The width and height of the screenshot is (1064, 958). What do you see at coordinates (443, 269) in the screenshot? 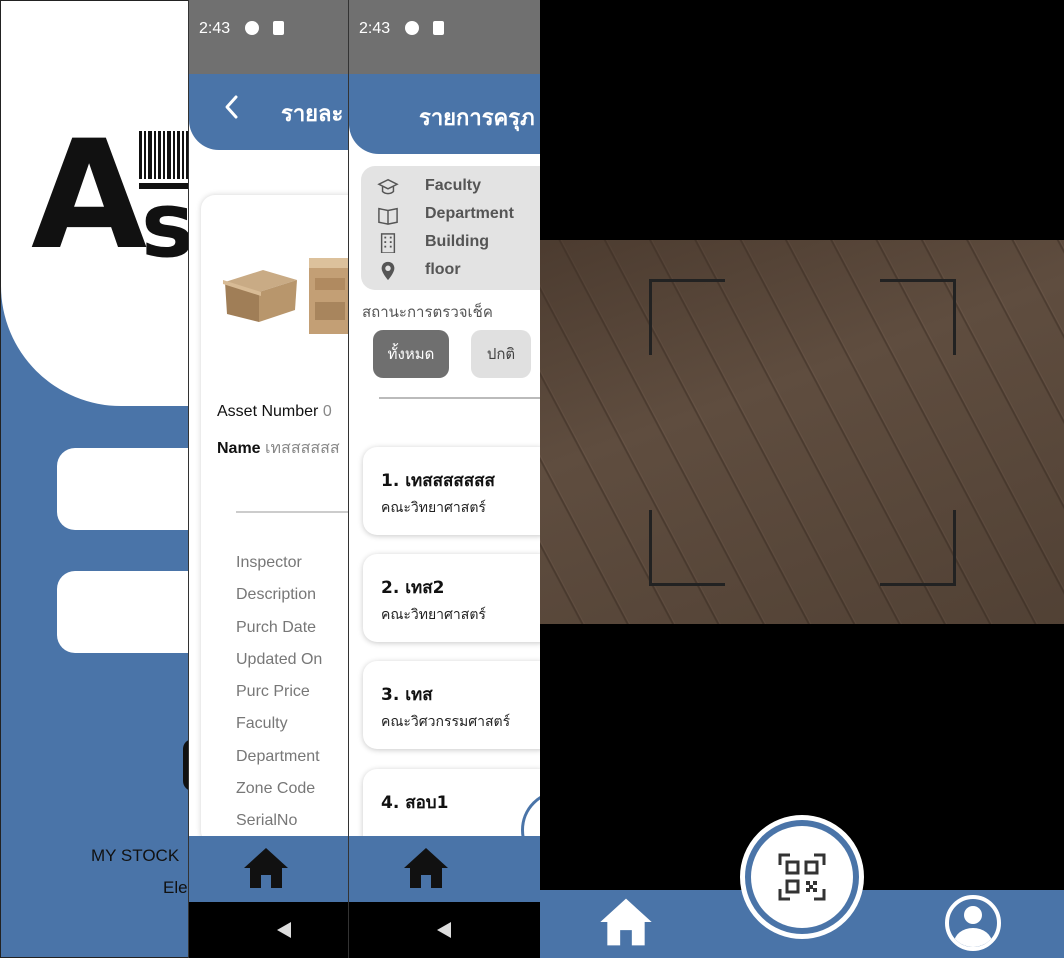
I see `filter-floor-label: floor` at bounding box center [443, 269].